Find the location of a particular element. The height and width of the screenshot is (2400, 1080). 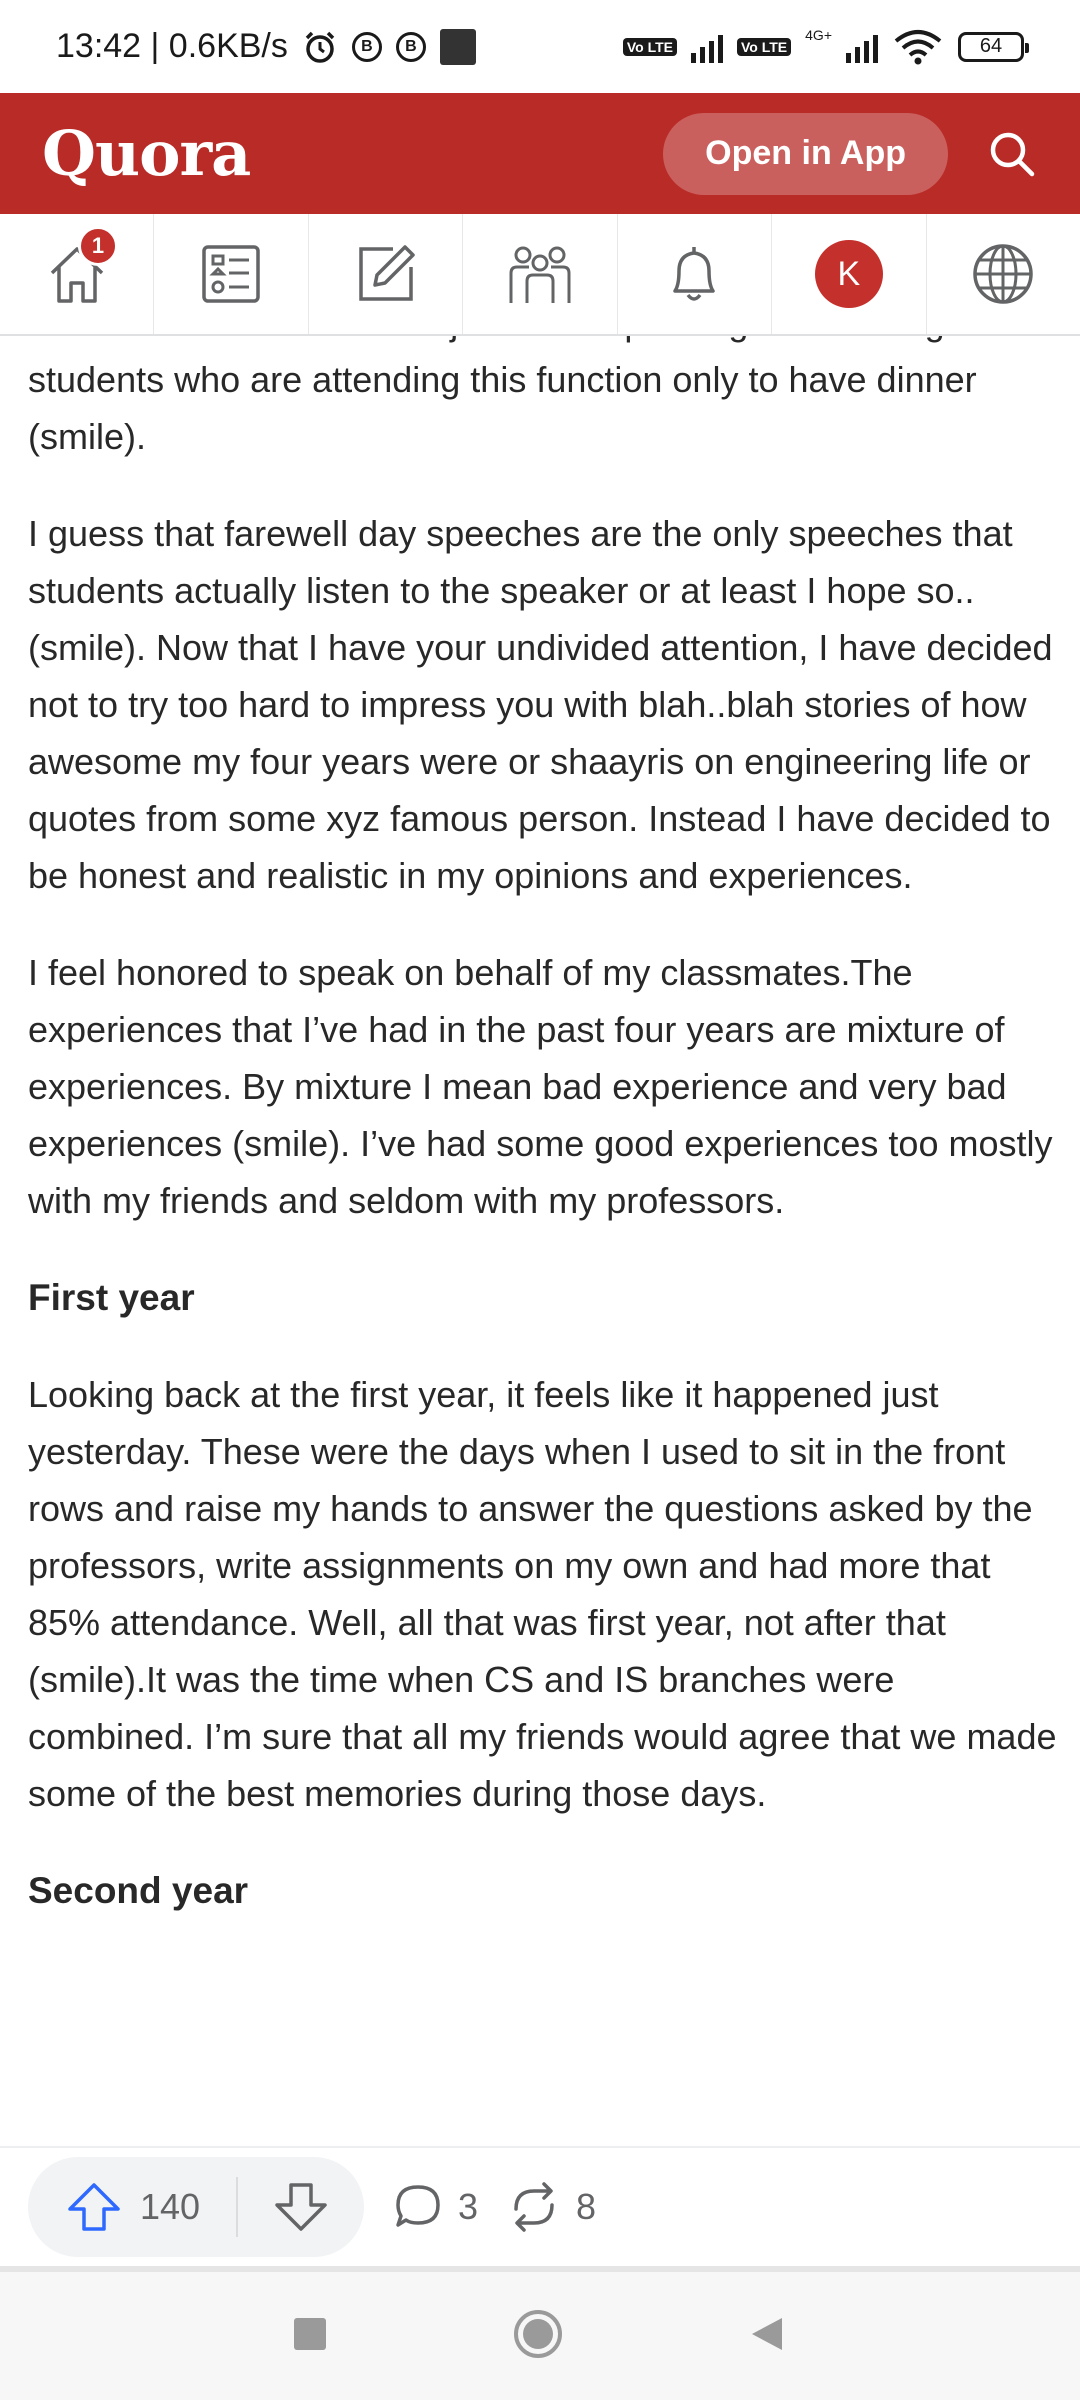

network-type: 4G+ is located at coordinates (818, 34).